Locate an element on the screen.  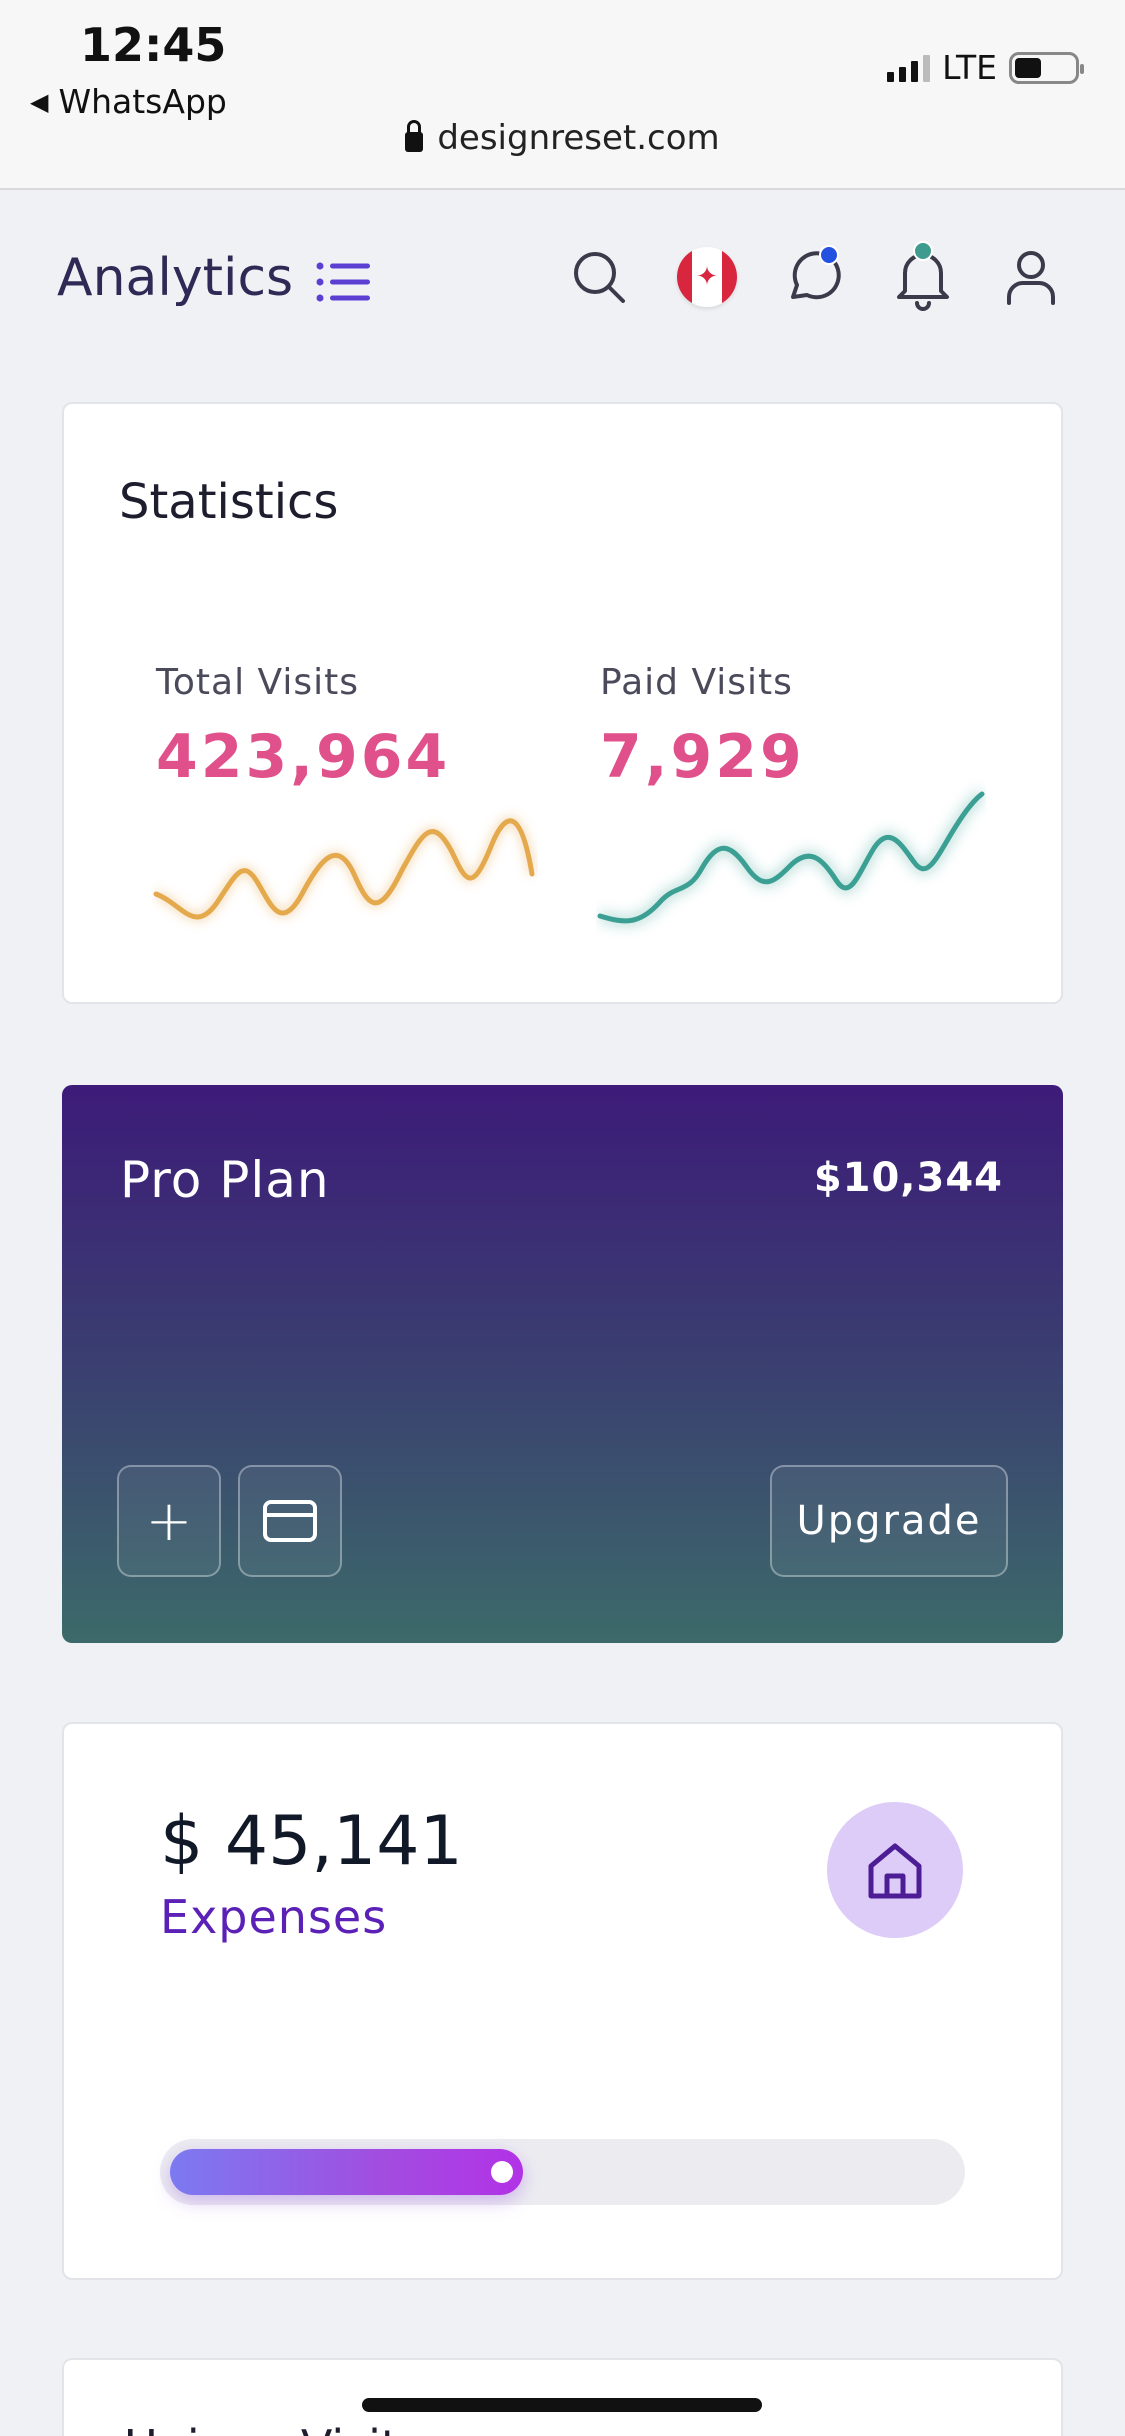
search-button is located at coordinates (599, 277).